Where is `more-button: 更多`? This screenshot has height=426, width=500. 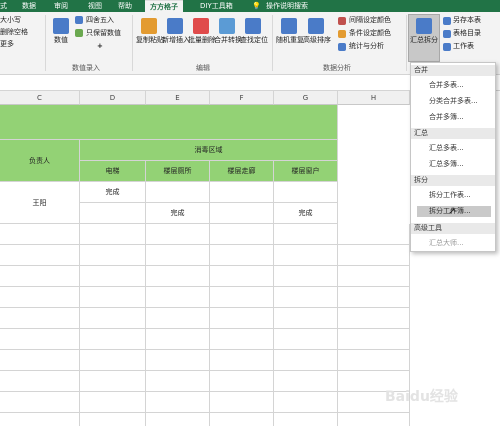
more-button: 更多 is located at coordinates (7, 44).